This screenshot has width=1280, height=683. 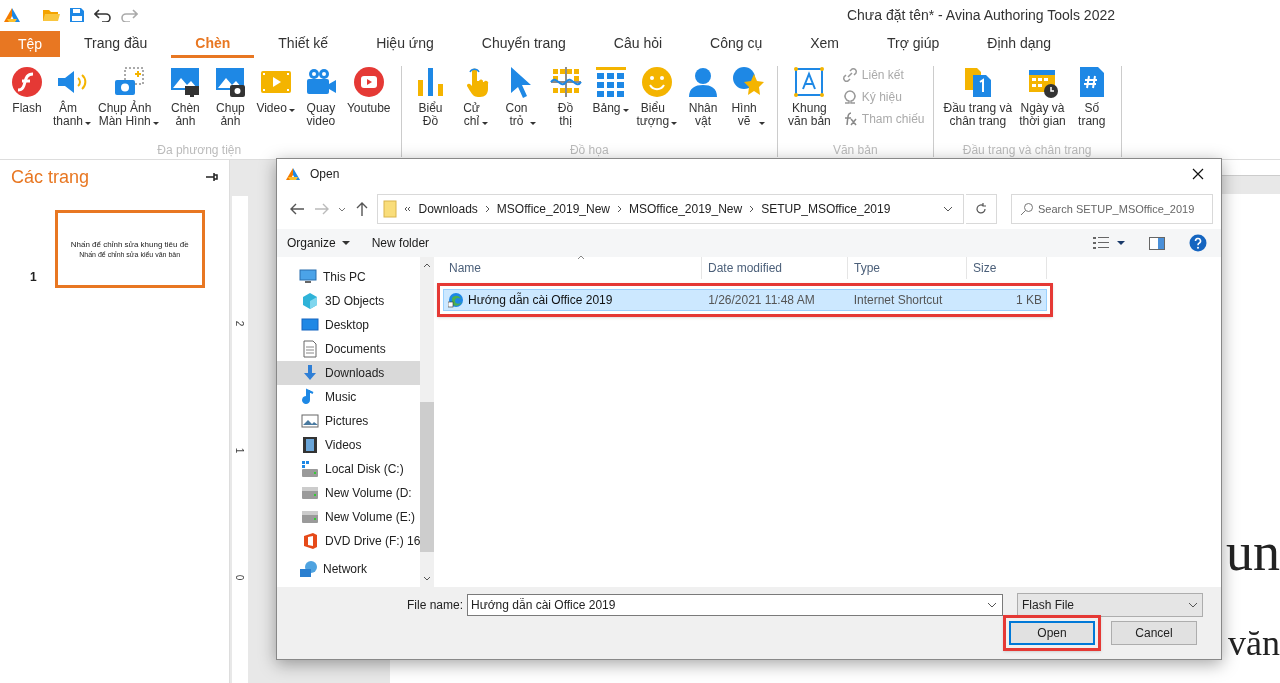 What do you see at coordinates (1007, 268) in the screenshot?
I see `column-header: Size` at bounding box center [1007, 268].